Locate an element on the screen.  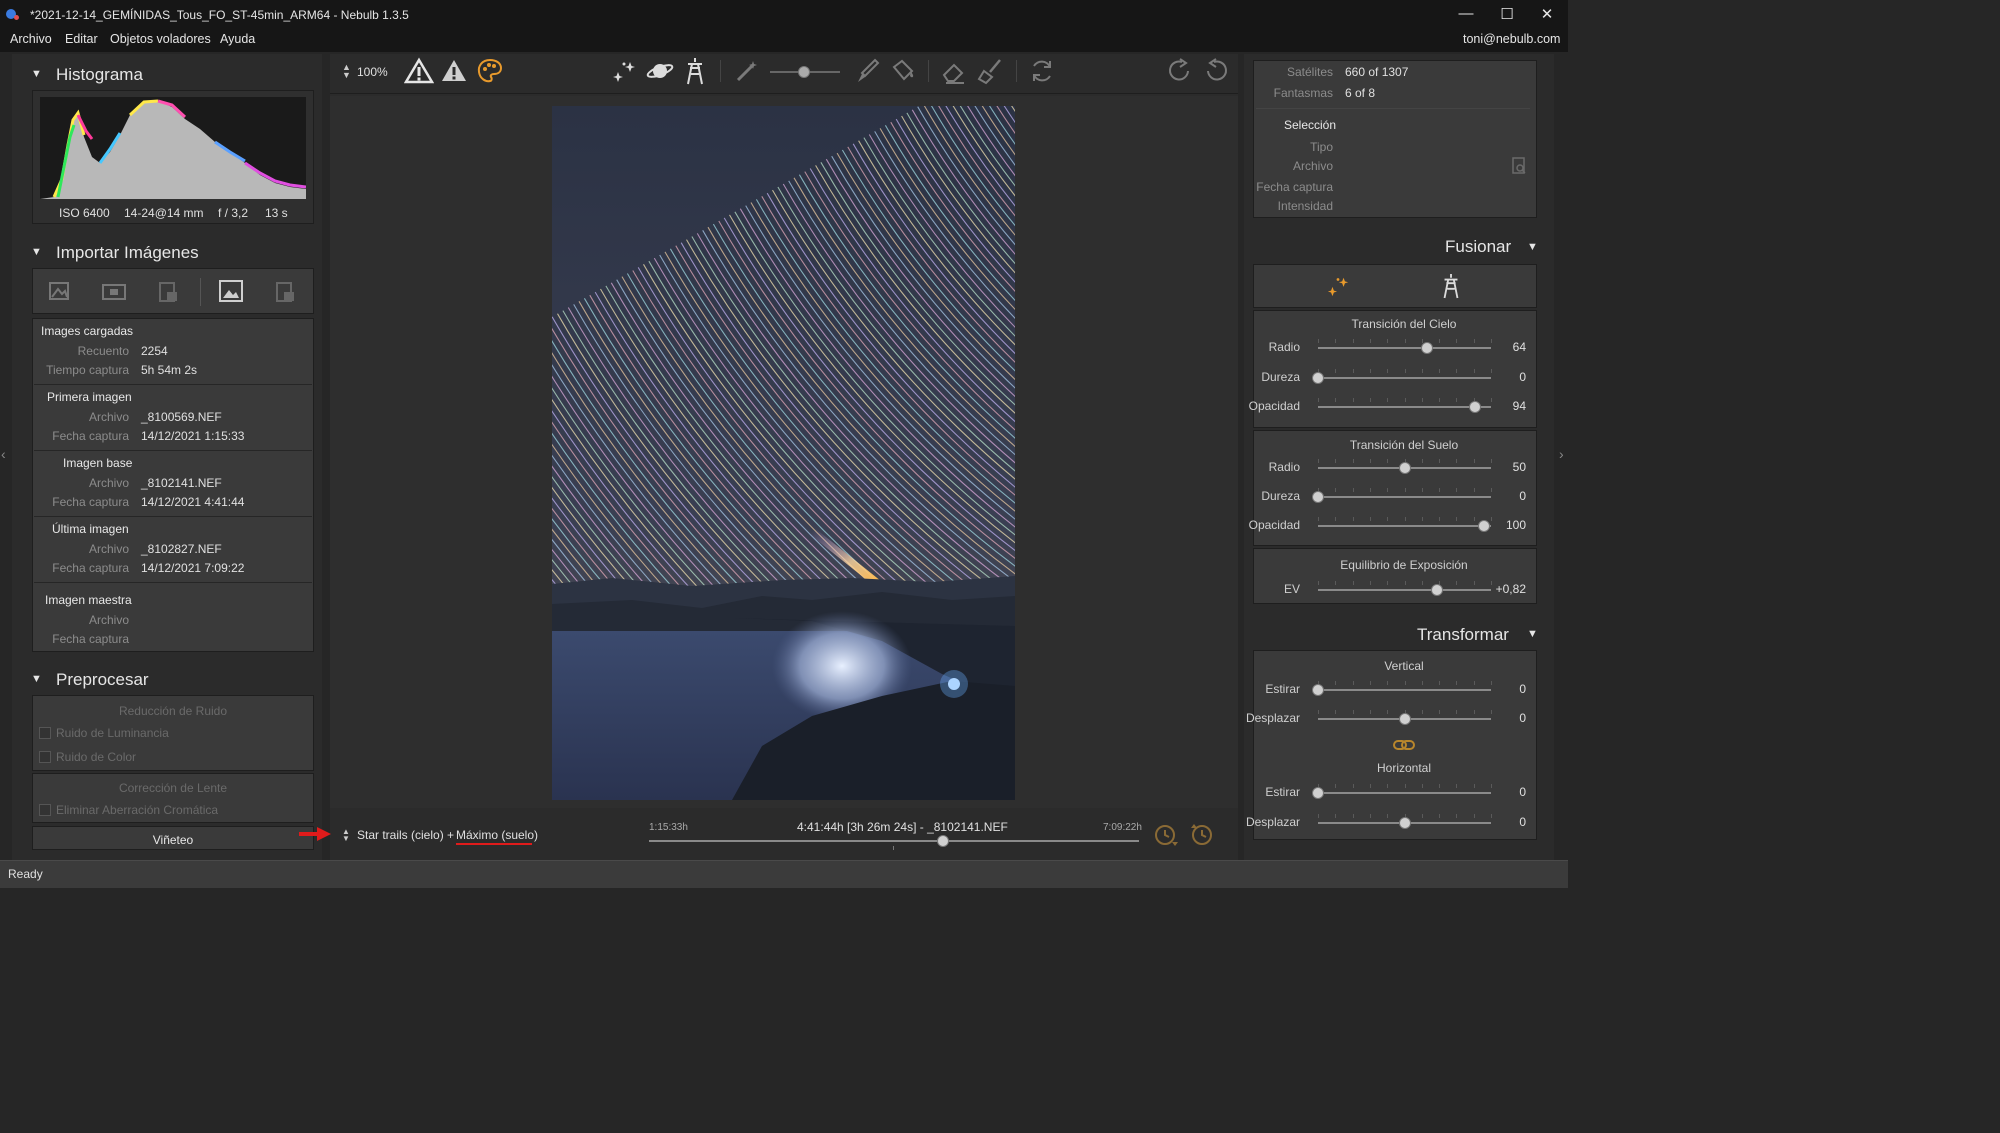
collapse-left-icon: ‹ is located at coordinates (3, 454).